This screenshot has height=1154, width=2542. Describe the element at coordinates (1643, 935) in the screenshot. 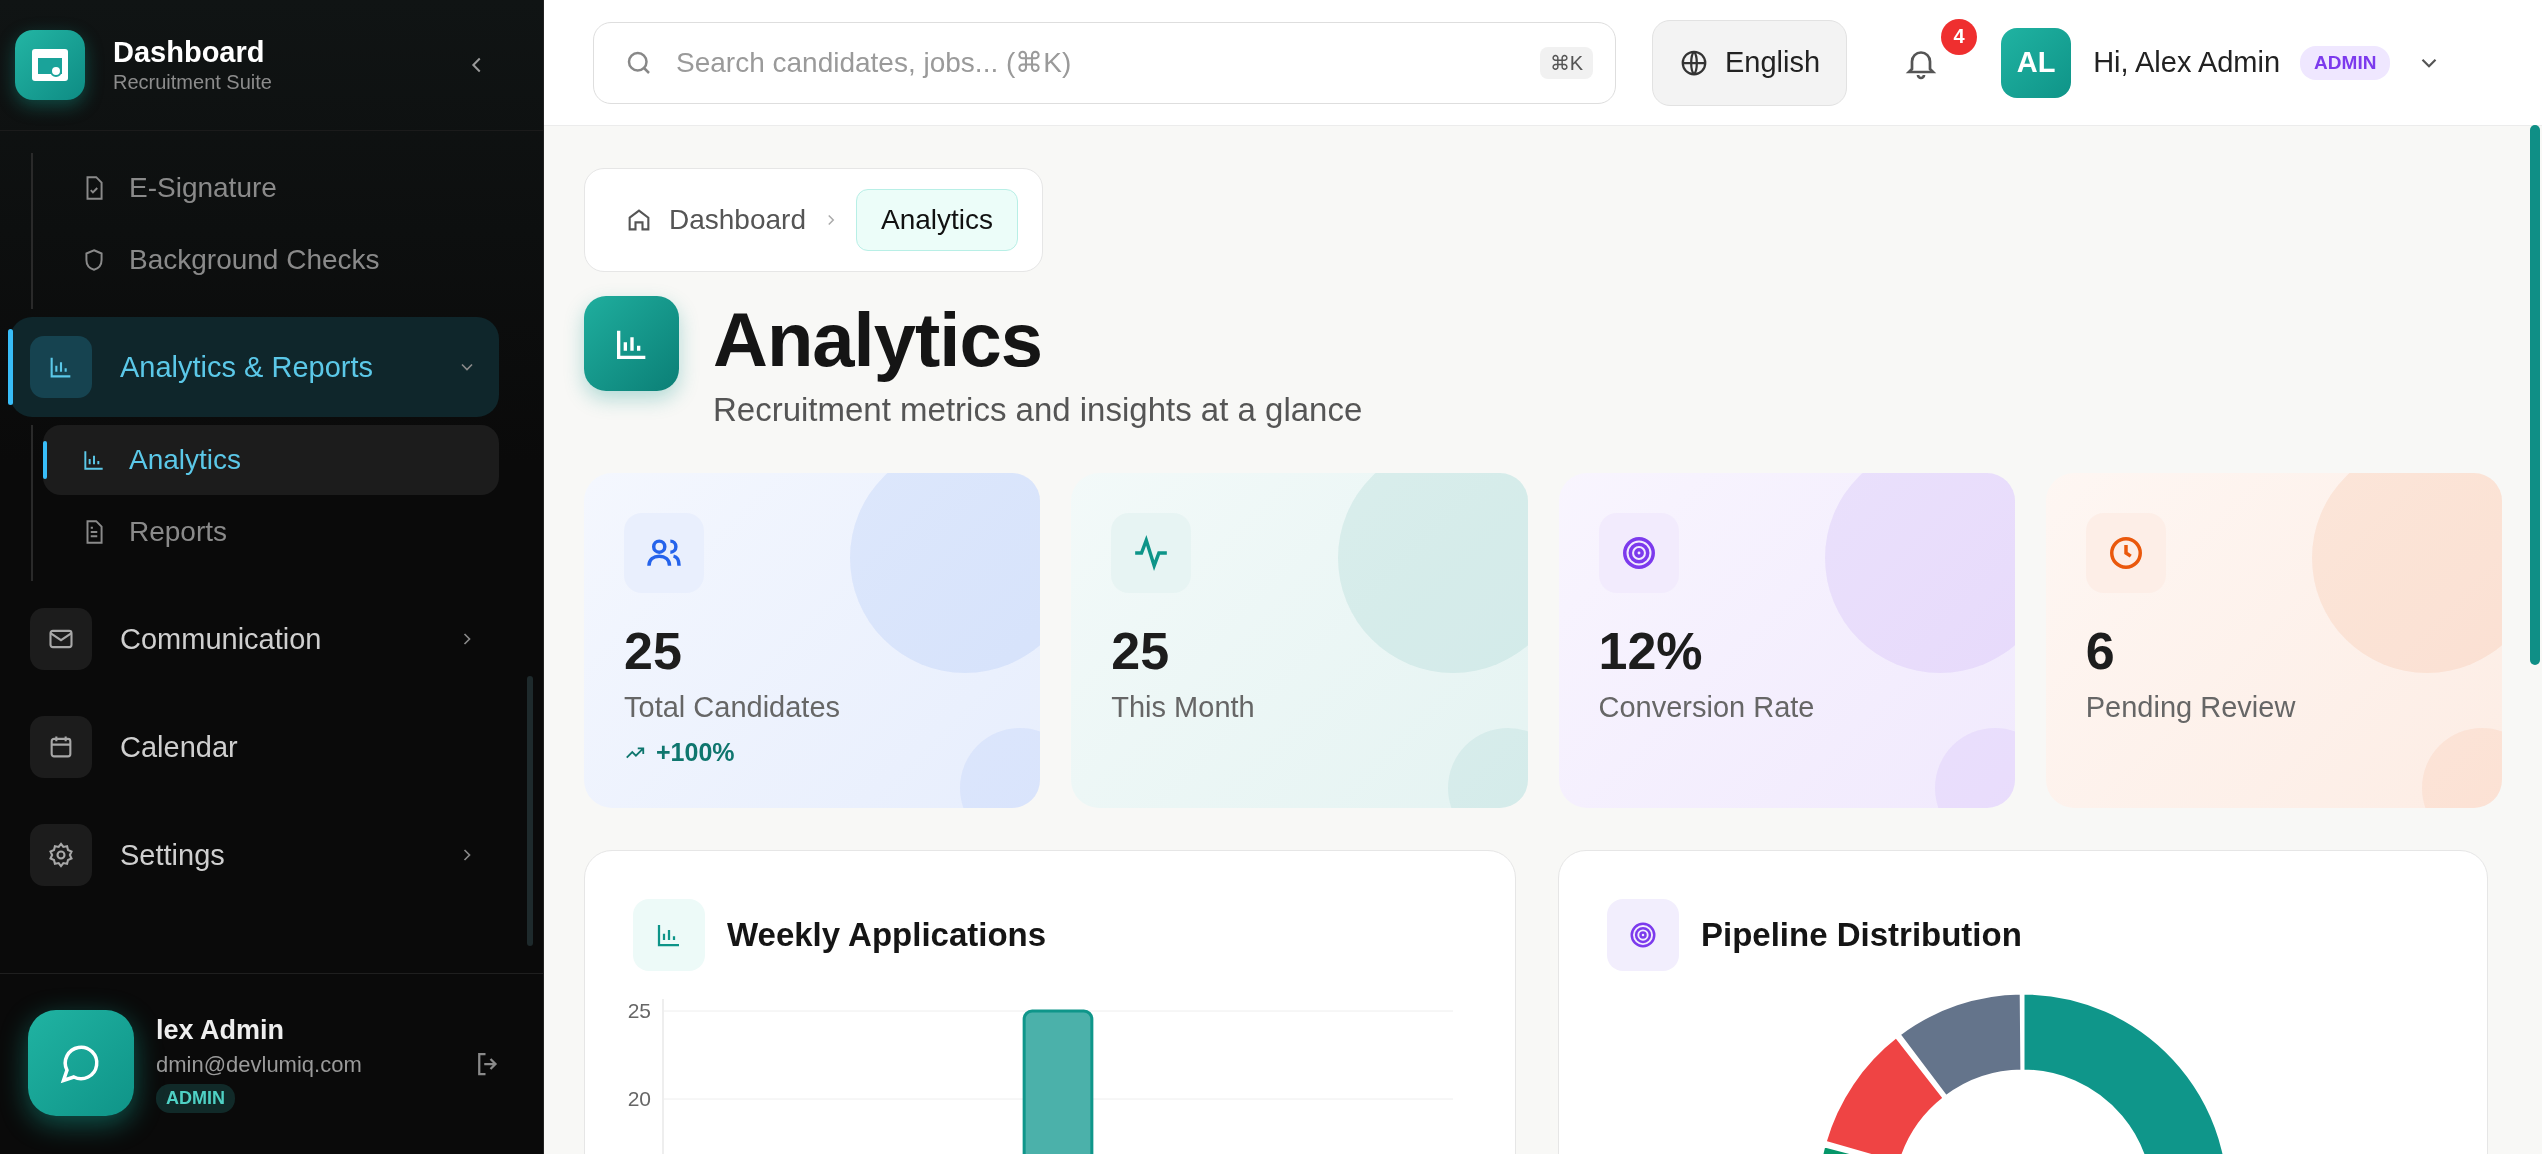

I see `target-icon` at that location.